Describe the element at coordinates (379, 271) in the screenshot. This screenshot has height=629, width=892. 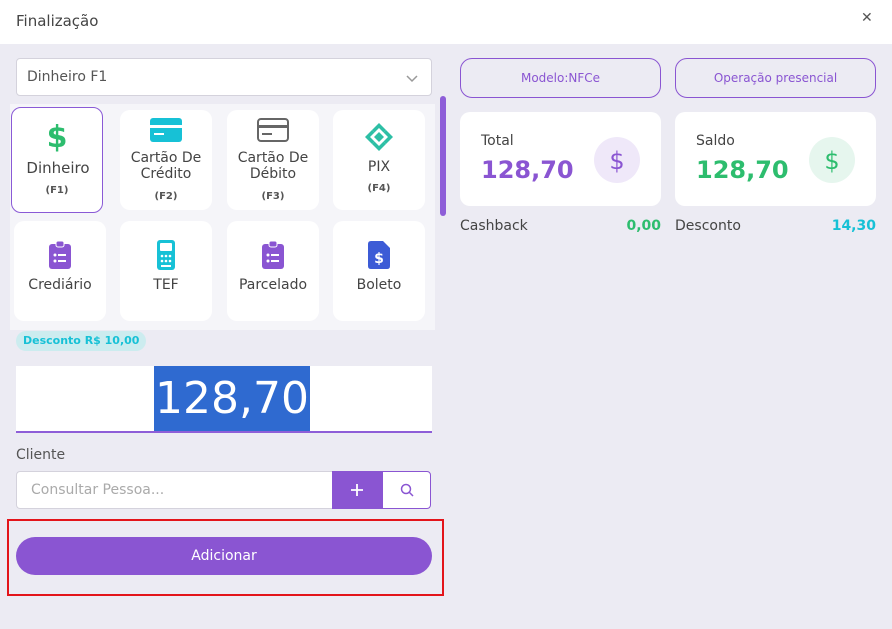
I see `payment-tile-boleto: $ Boleto` at that location.